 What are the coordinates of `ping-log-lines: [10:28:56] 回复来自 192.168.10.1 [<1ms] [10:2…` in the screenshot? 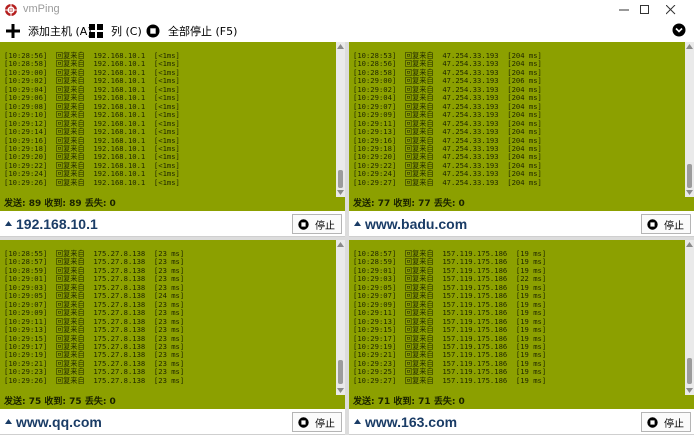 It's located at (92, 119).